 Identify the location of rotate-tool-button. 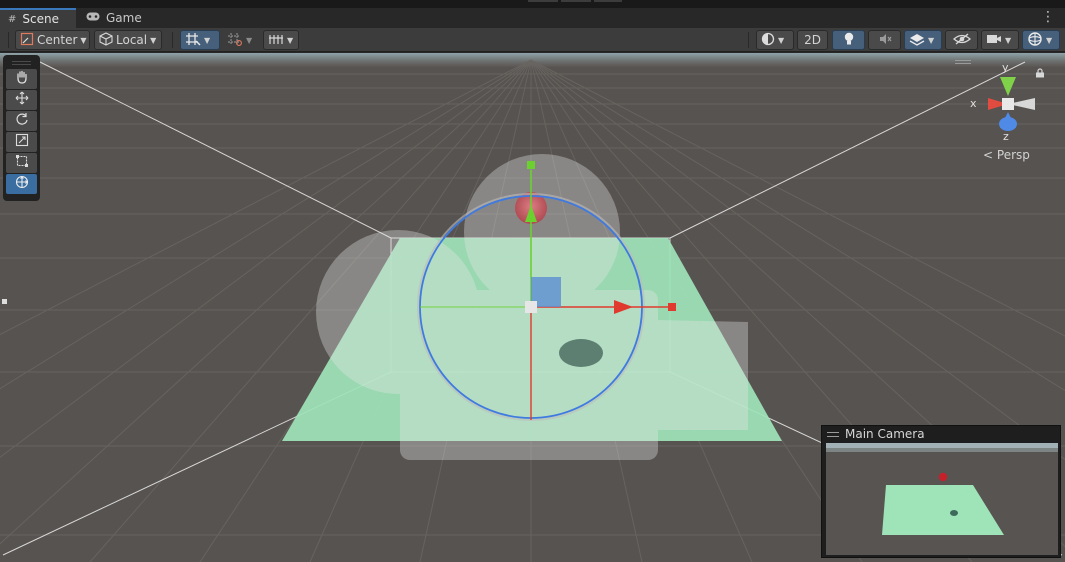
(21, 121).